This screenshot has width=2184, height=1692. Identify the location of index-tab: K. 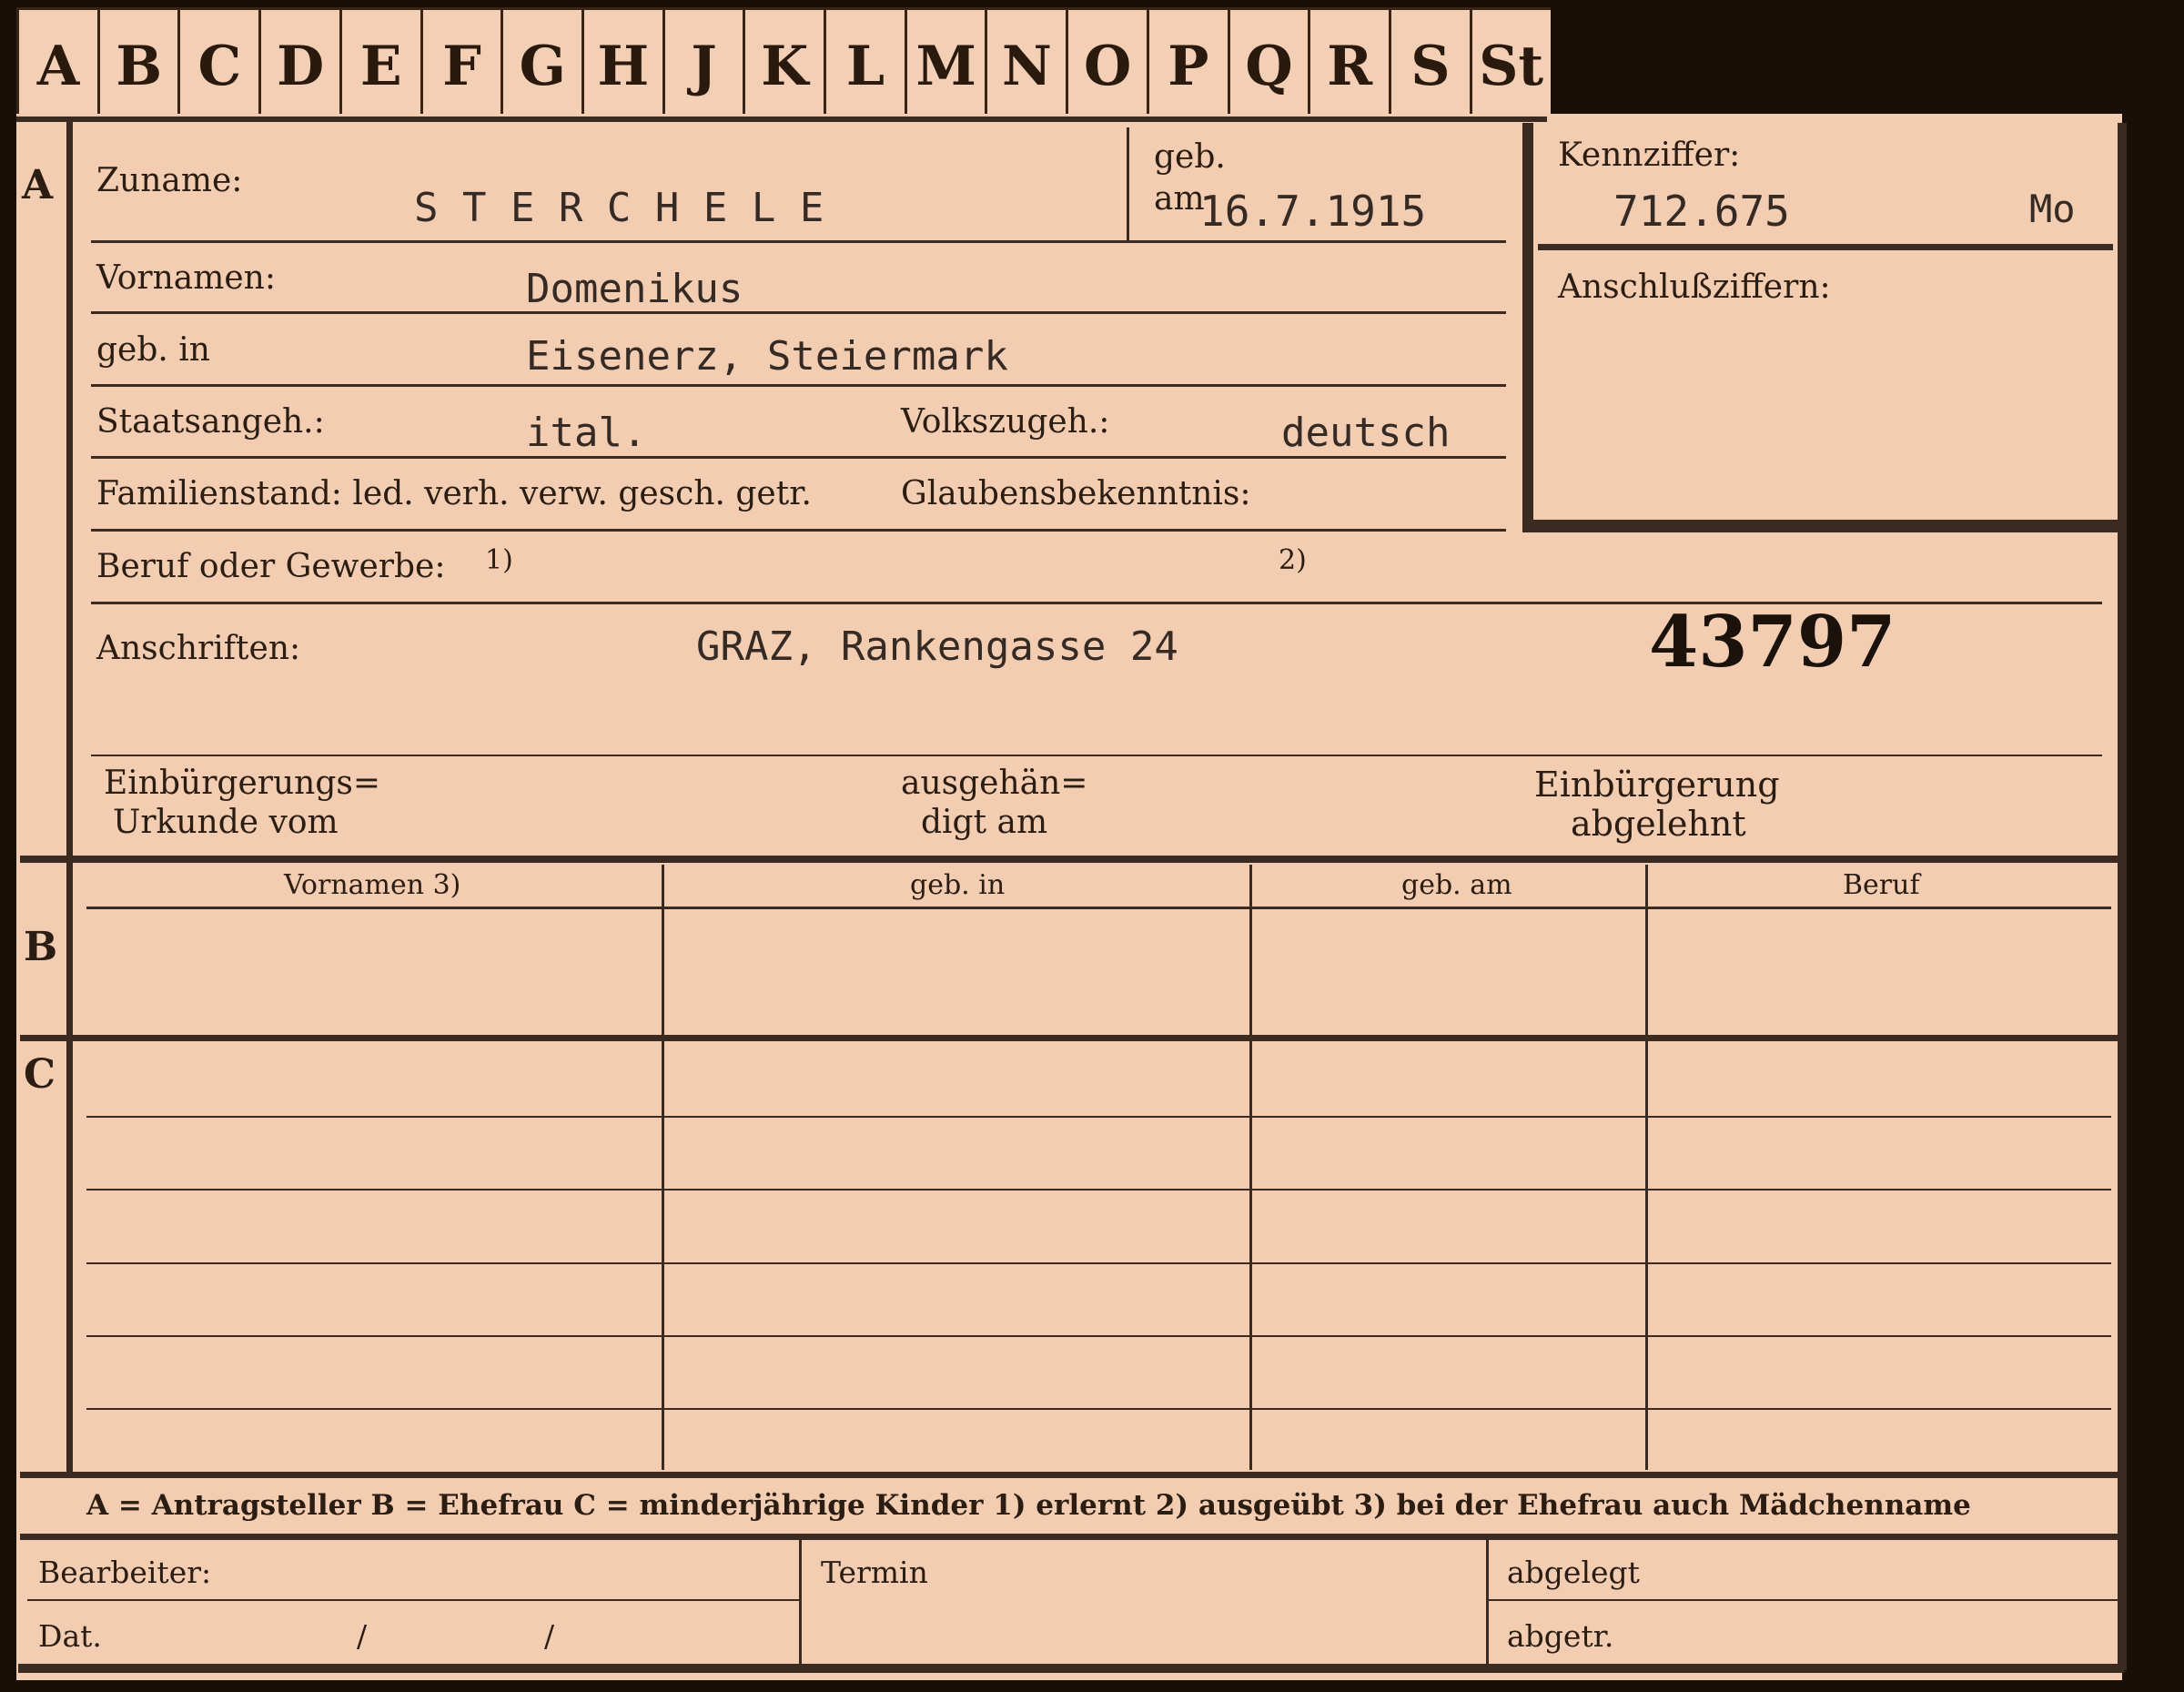
(784, 62).